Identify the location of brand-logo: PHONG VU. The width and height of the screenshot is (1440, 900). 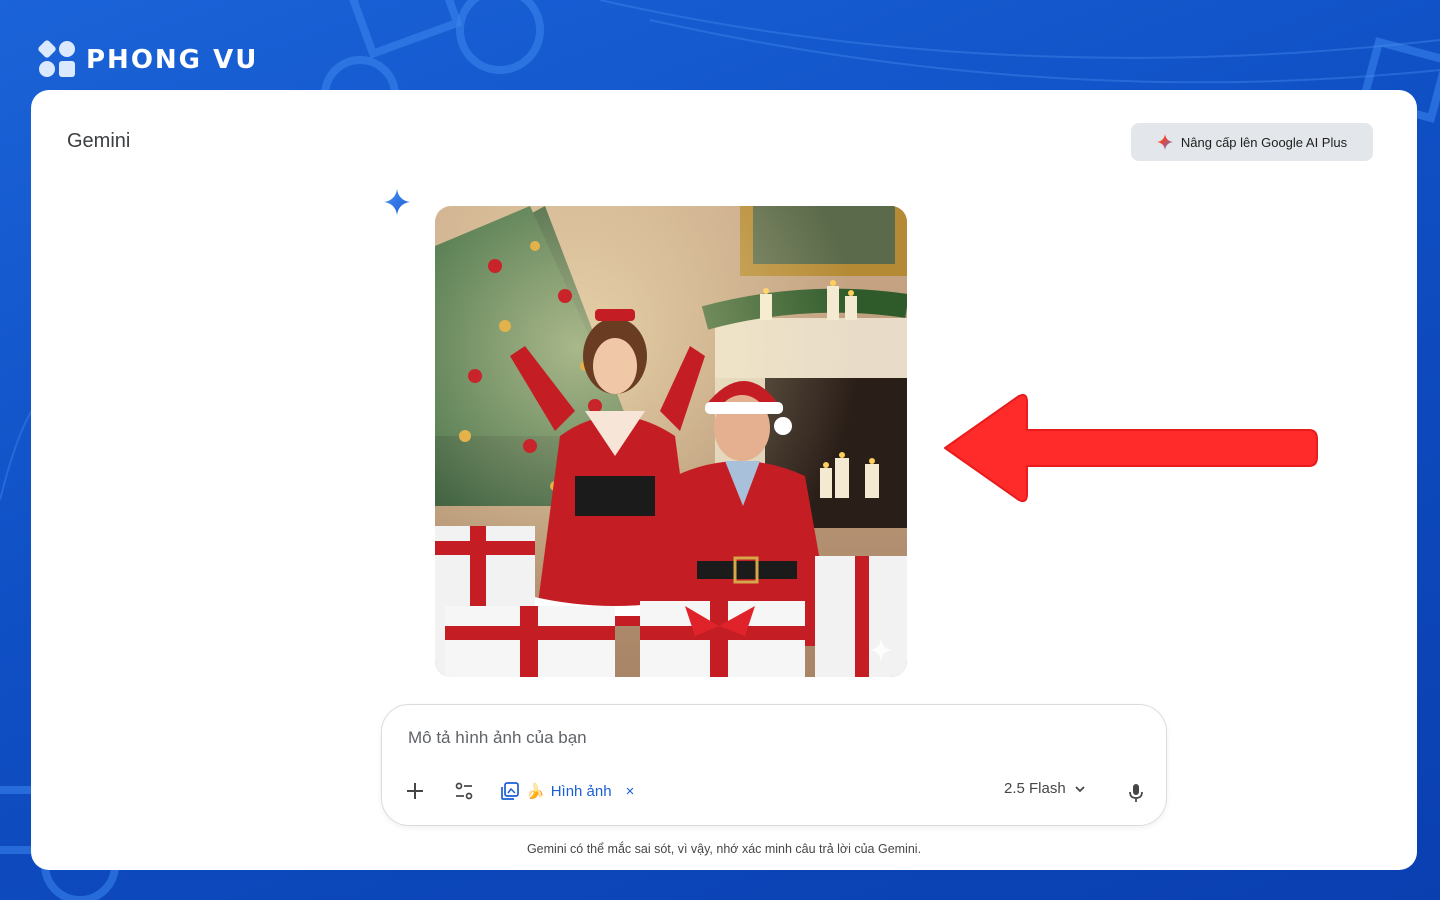
(148, 59).